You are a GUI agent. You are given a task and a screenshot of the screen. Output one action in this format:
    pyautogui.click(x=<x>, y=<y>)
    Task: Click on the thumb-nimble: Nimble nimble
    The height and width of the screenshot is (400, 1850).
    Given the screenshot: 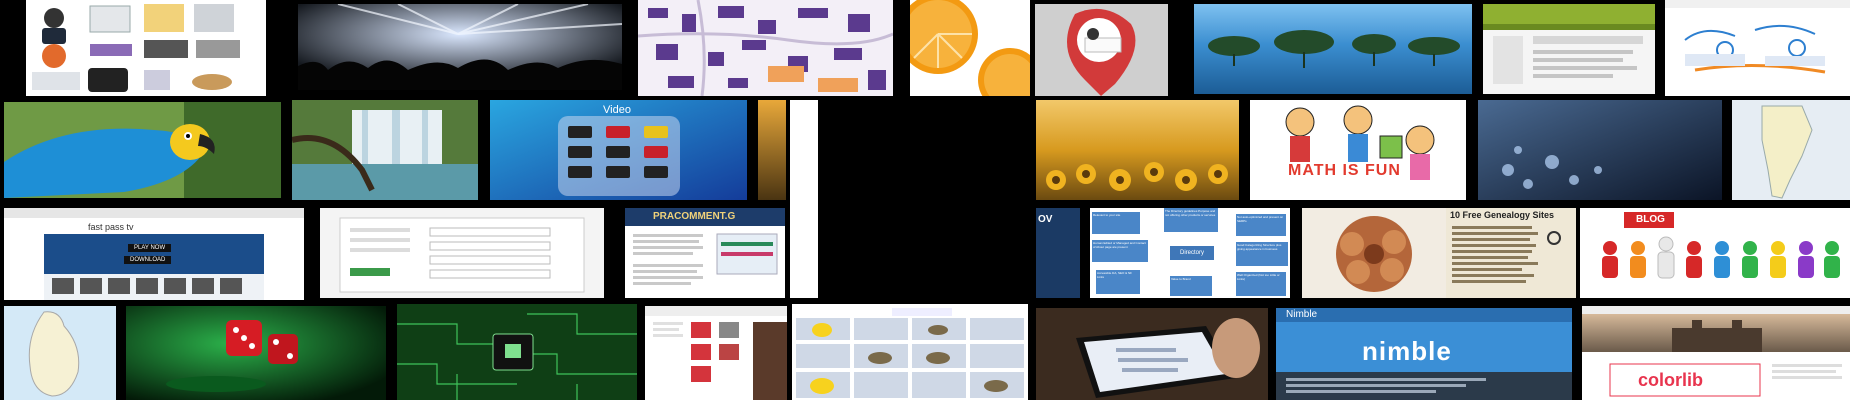 What is the action you would take?
    pyautogui.click(x=1424, y=354)
    